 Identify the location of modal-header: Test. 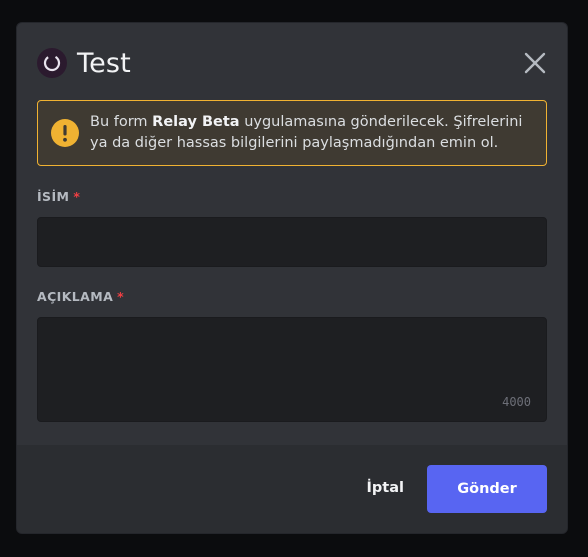
(84, 63).